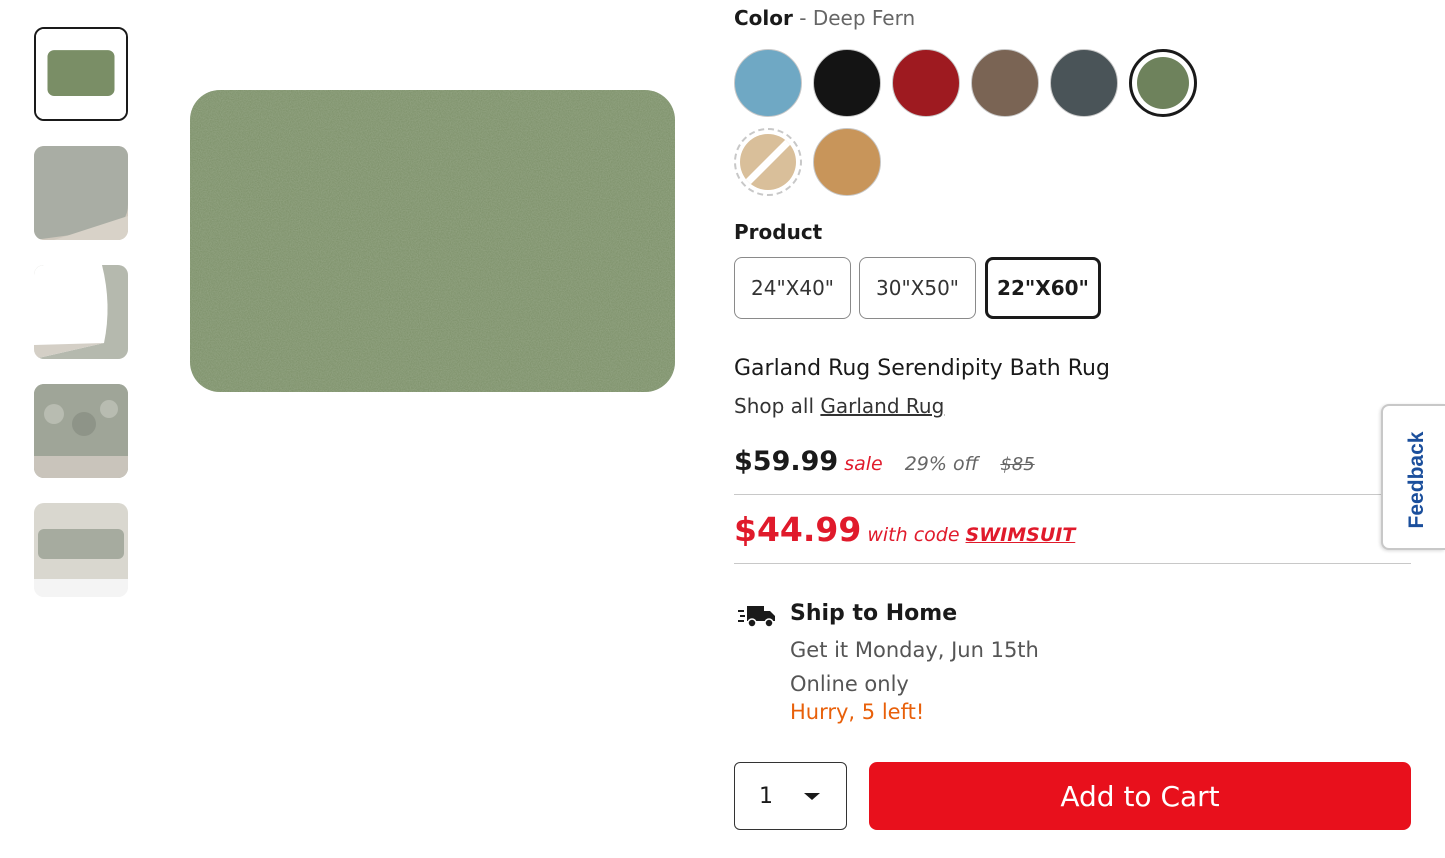  I want to click on sale-price: $59.99, so click(786, 461).